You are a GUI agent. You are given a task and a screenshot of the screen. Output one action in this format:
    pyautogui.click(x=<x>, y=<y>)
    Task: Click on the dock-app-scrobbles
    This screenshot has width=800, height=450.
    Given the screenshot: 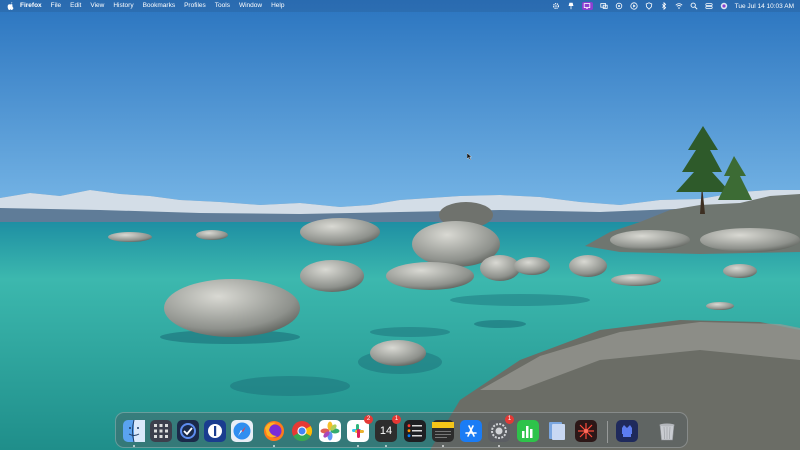 What is the action you would take?
    pyautogui.click(x=586, y=431)
    